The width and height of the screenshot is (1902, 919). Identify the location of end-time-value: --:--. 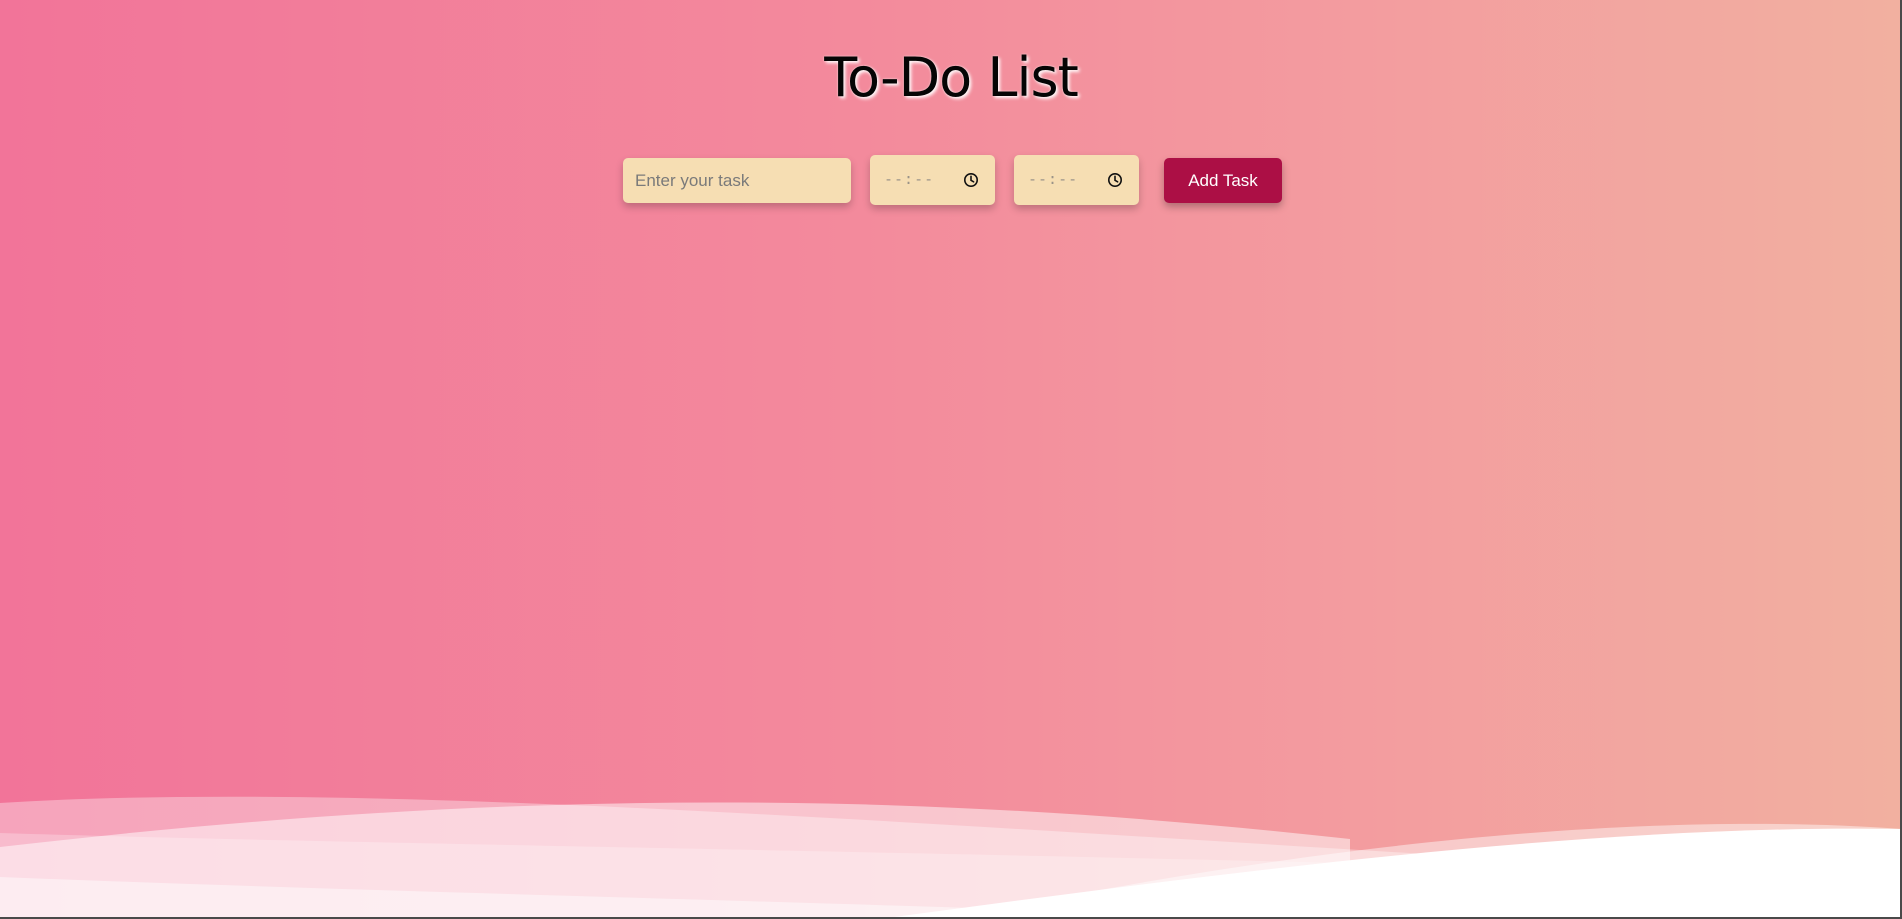
(1053, 179).